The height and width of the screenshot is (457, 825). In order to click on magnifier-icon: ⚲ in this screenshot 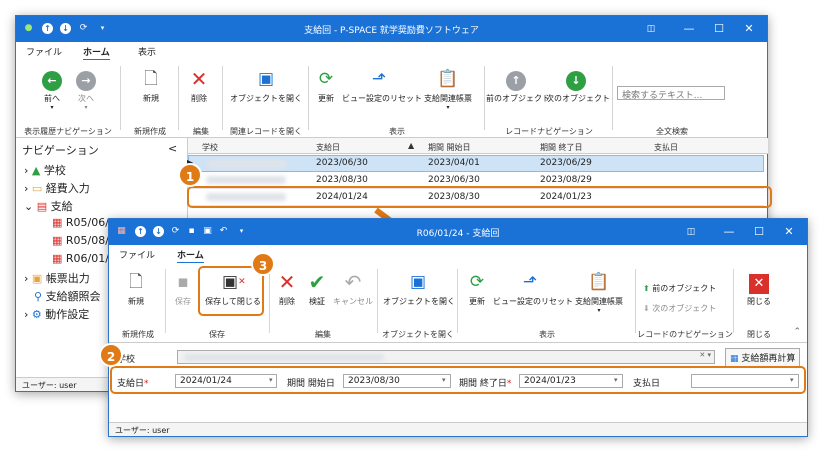, I will do `click(38, 296)`.